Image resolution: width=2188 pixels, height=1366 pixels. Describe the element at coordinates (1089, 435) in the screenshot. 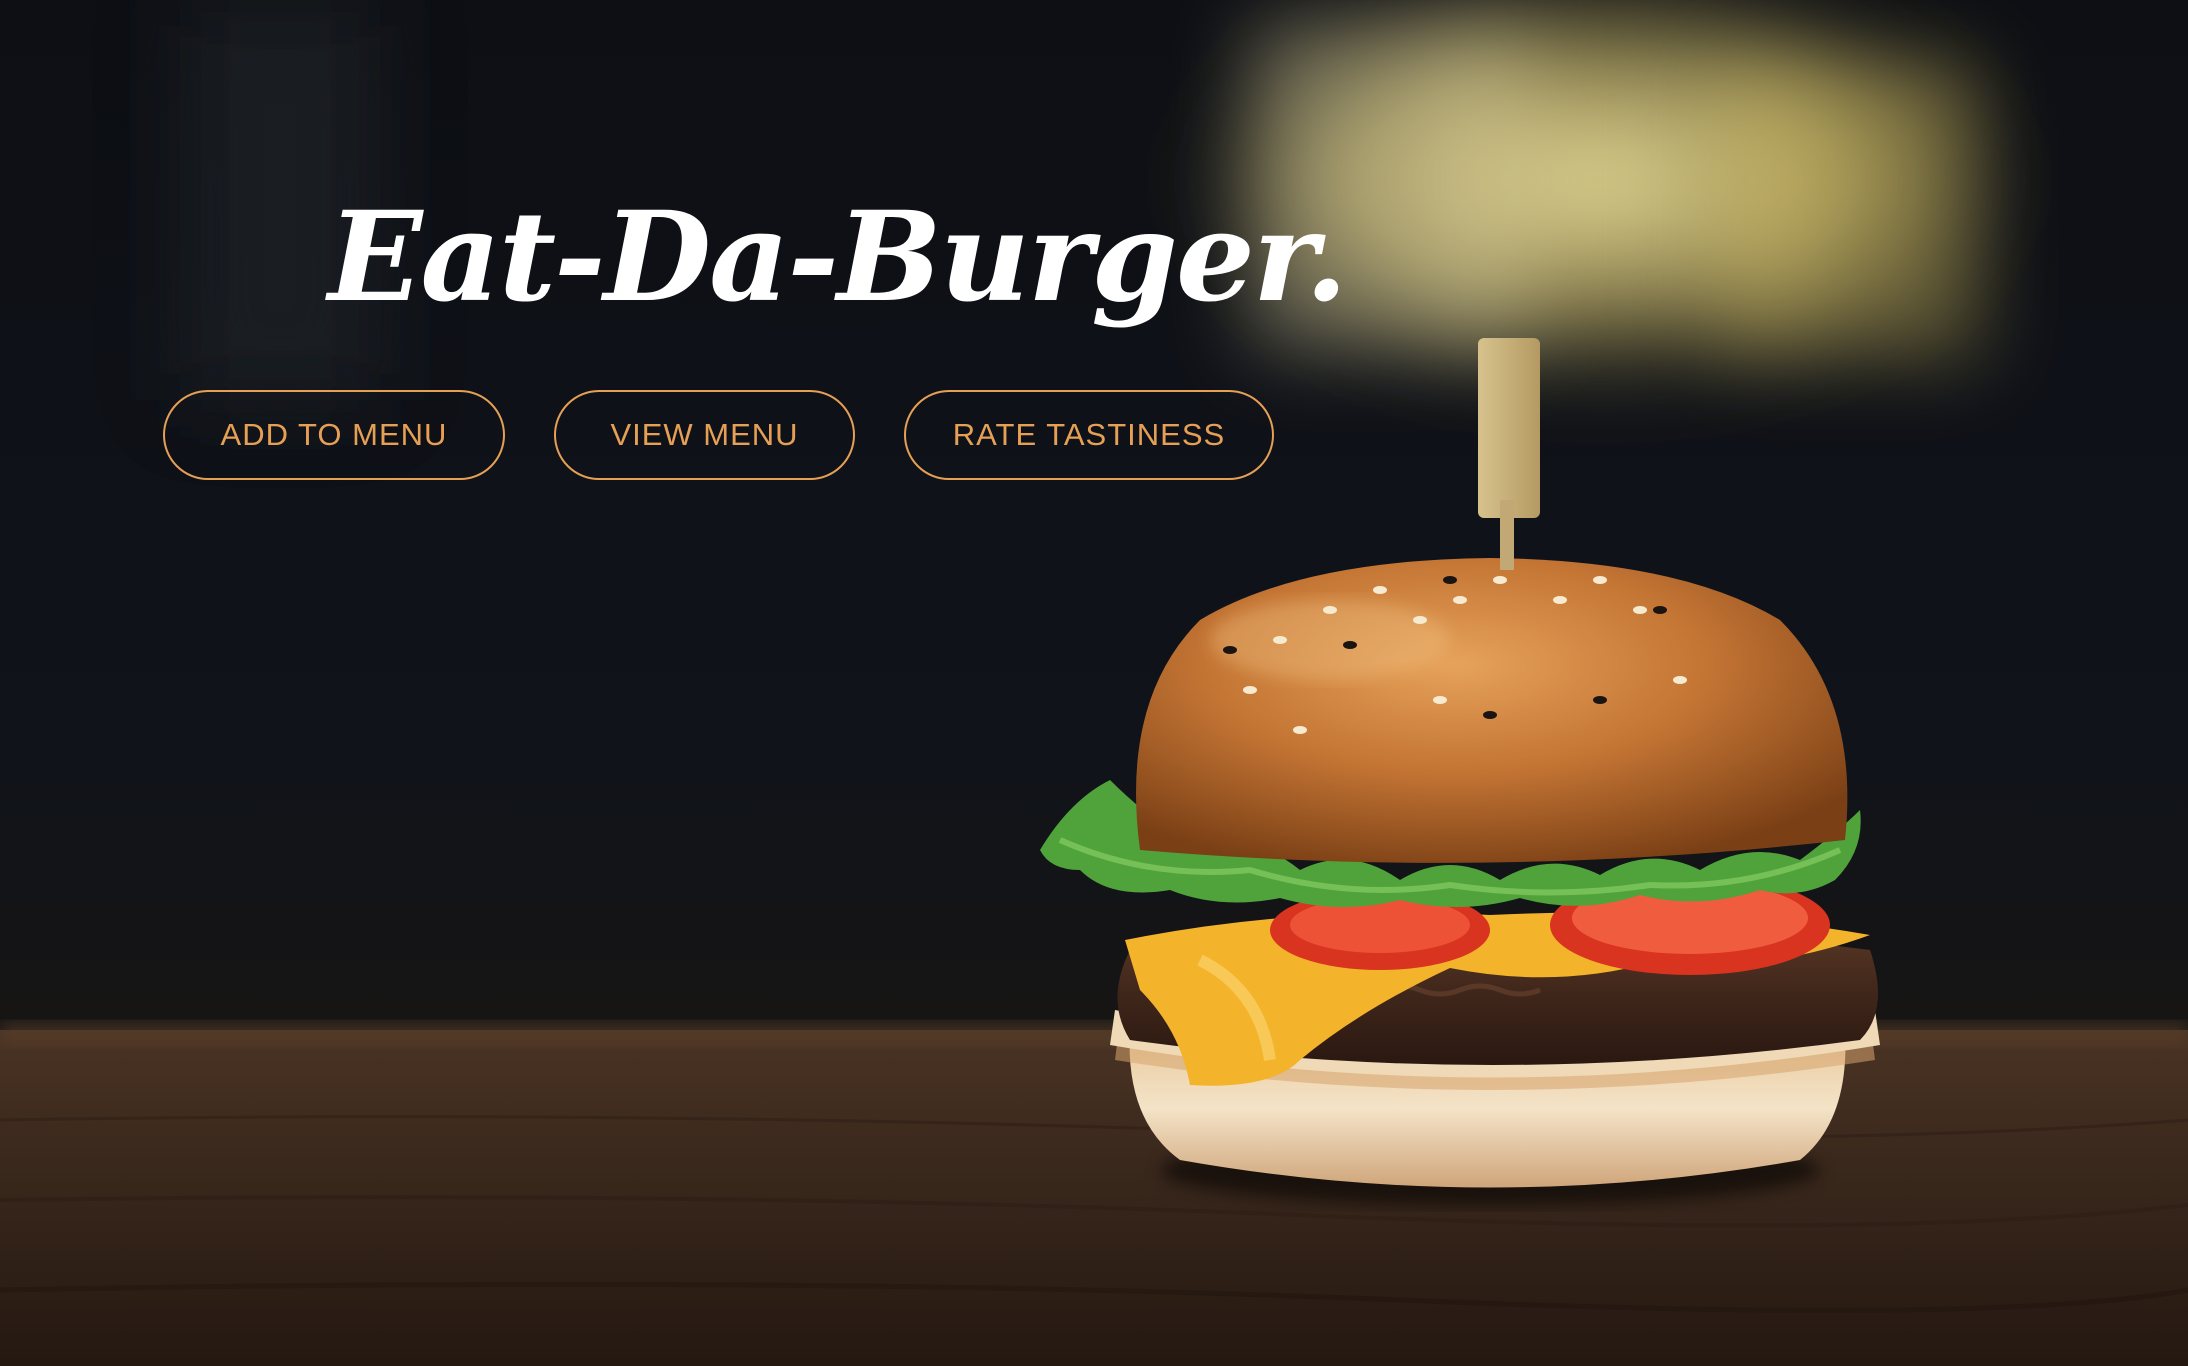

I see `rate-tastiness-button: RATE TASTINESS` at that location.